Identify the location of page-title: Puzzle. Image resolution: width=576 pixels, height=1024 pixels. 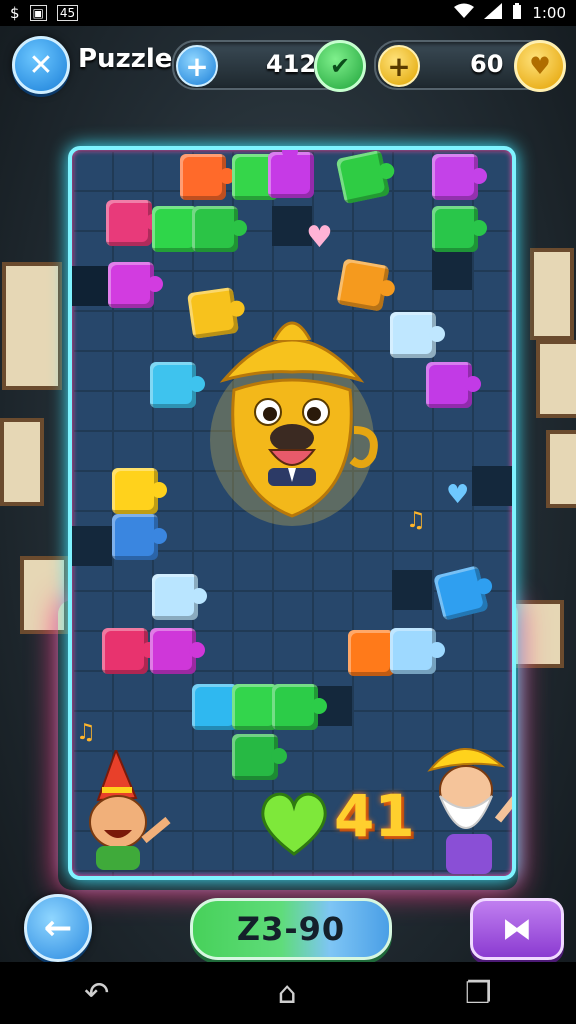
(125, 59).